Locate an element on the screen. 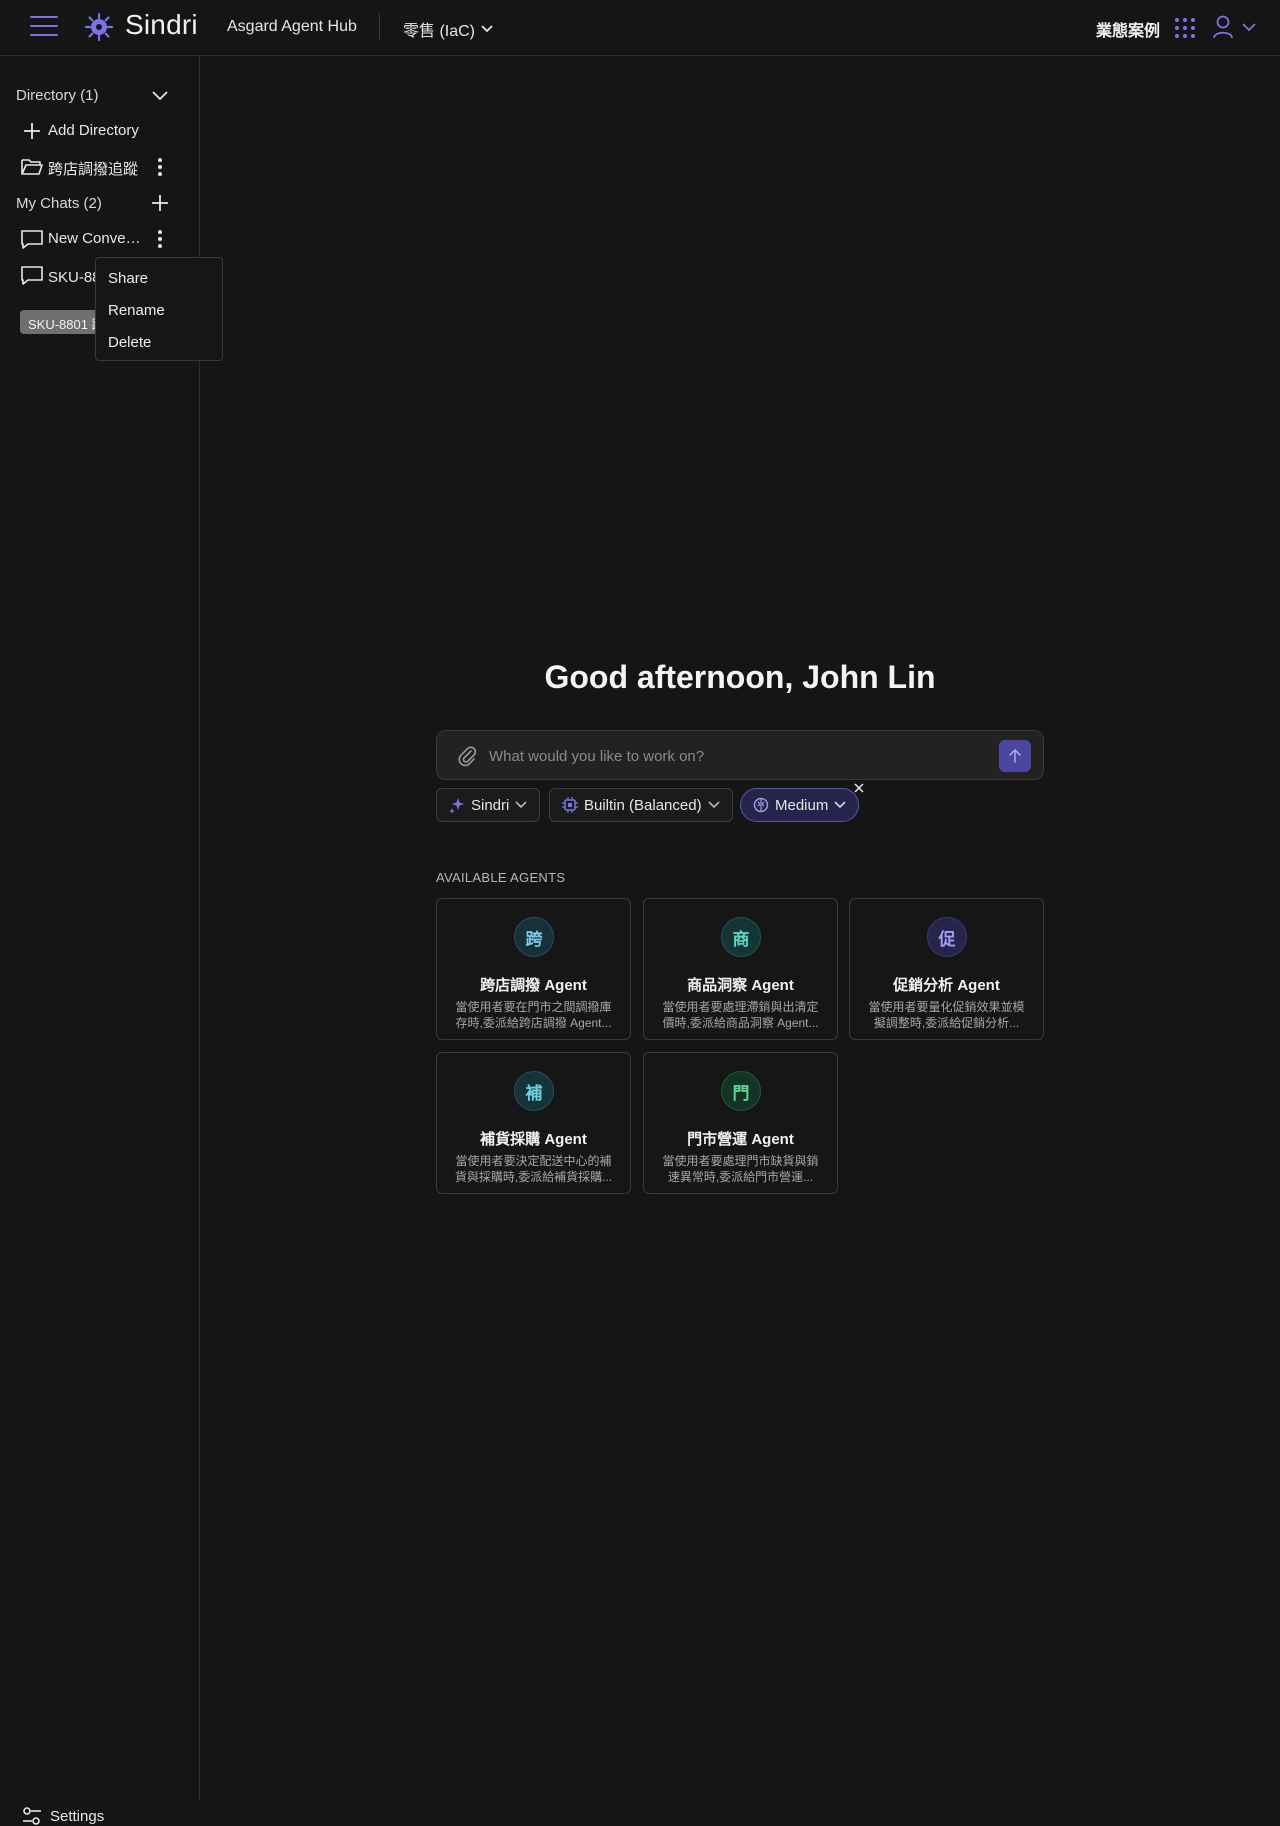 This screenshot has width=1280, height=1826. agent-badge: 門 is located at coordinates (741, 1091).